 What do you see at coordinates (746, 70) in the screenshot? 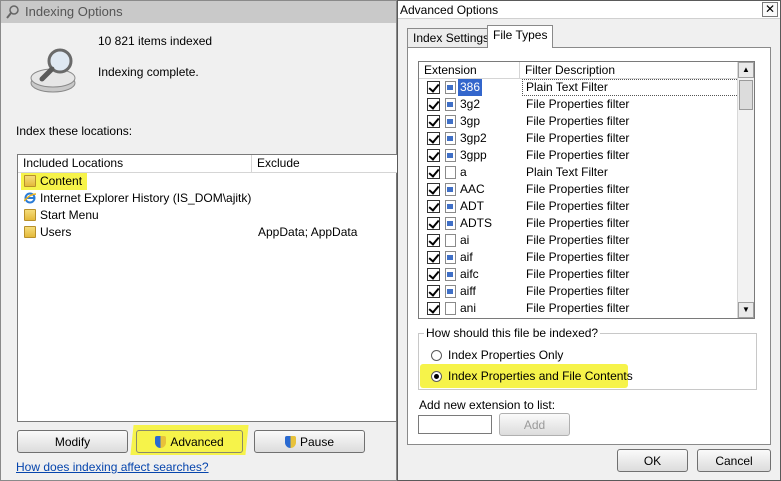
I see `scroll-up-arrow-icon: ▲` at bounding box center [746, 70].